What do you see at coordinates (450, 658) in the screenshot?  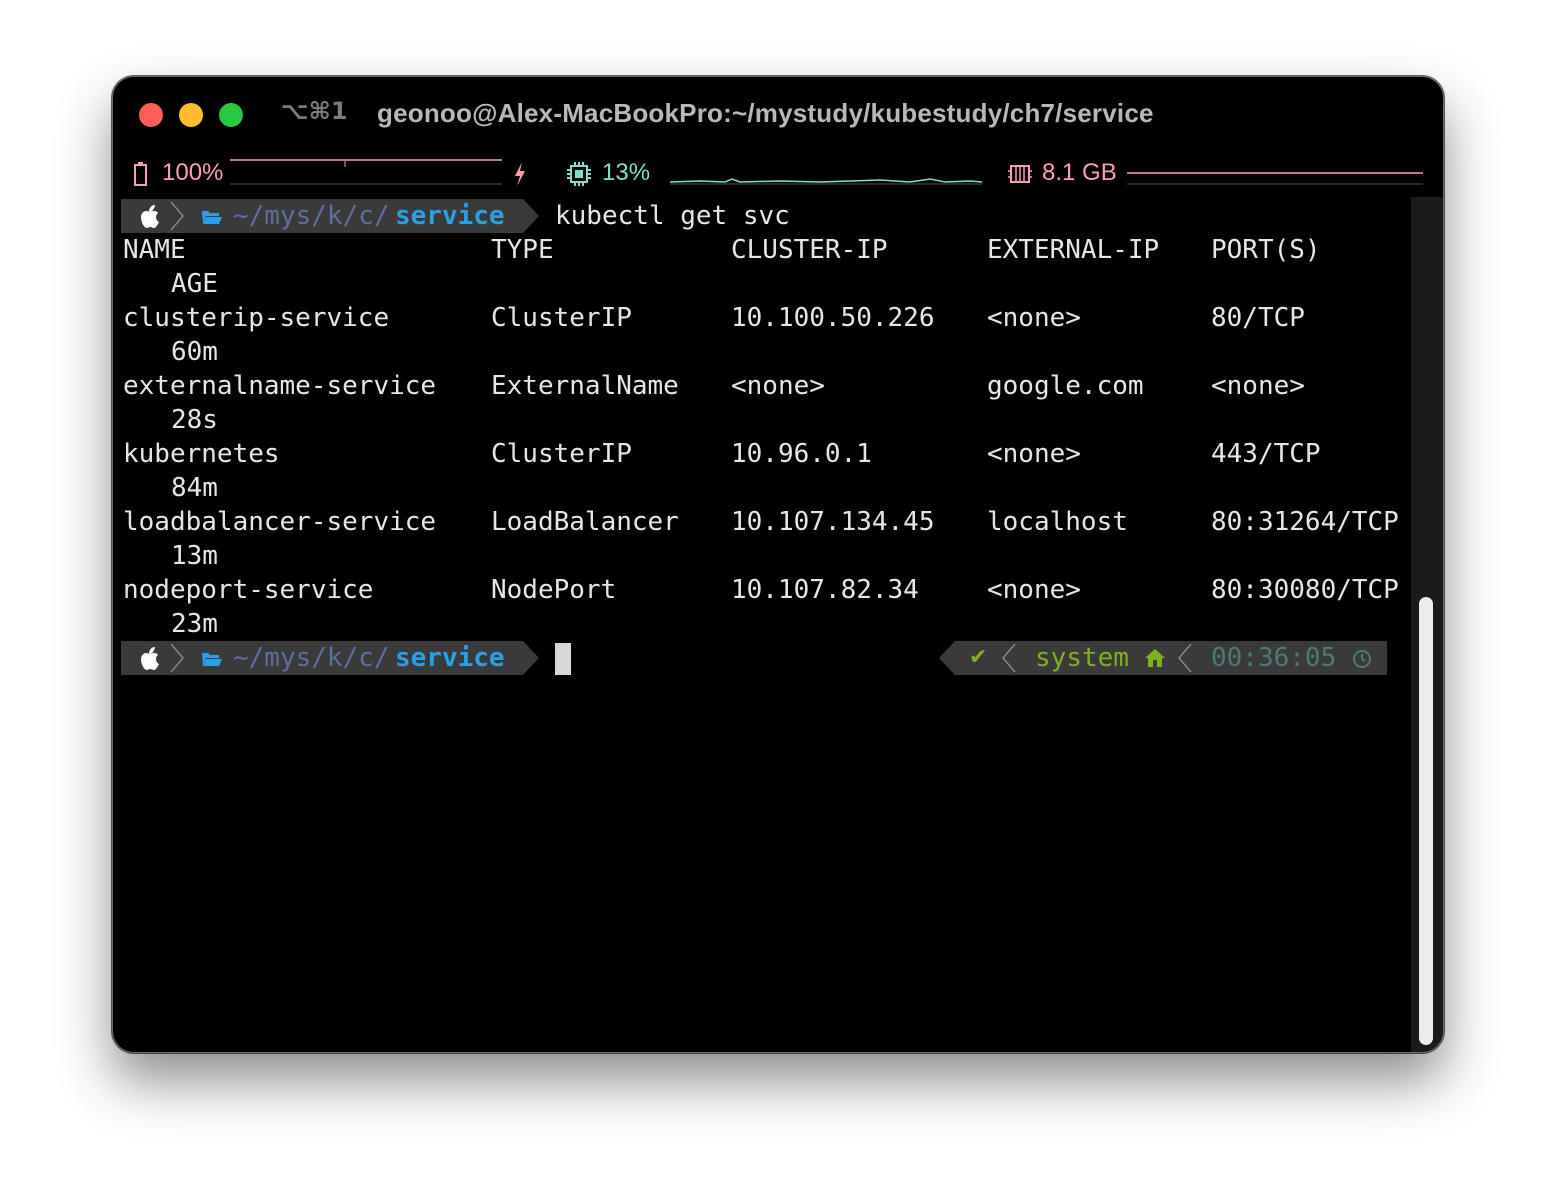 I see `prompt-path-dir-2: service` at bounding box center [450, 658].